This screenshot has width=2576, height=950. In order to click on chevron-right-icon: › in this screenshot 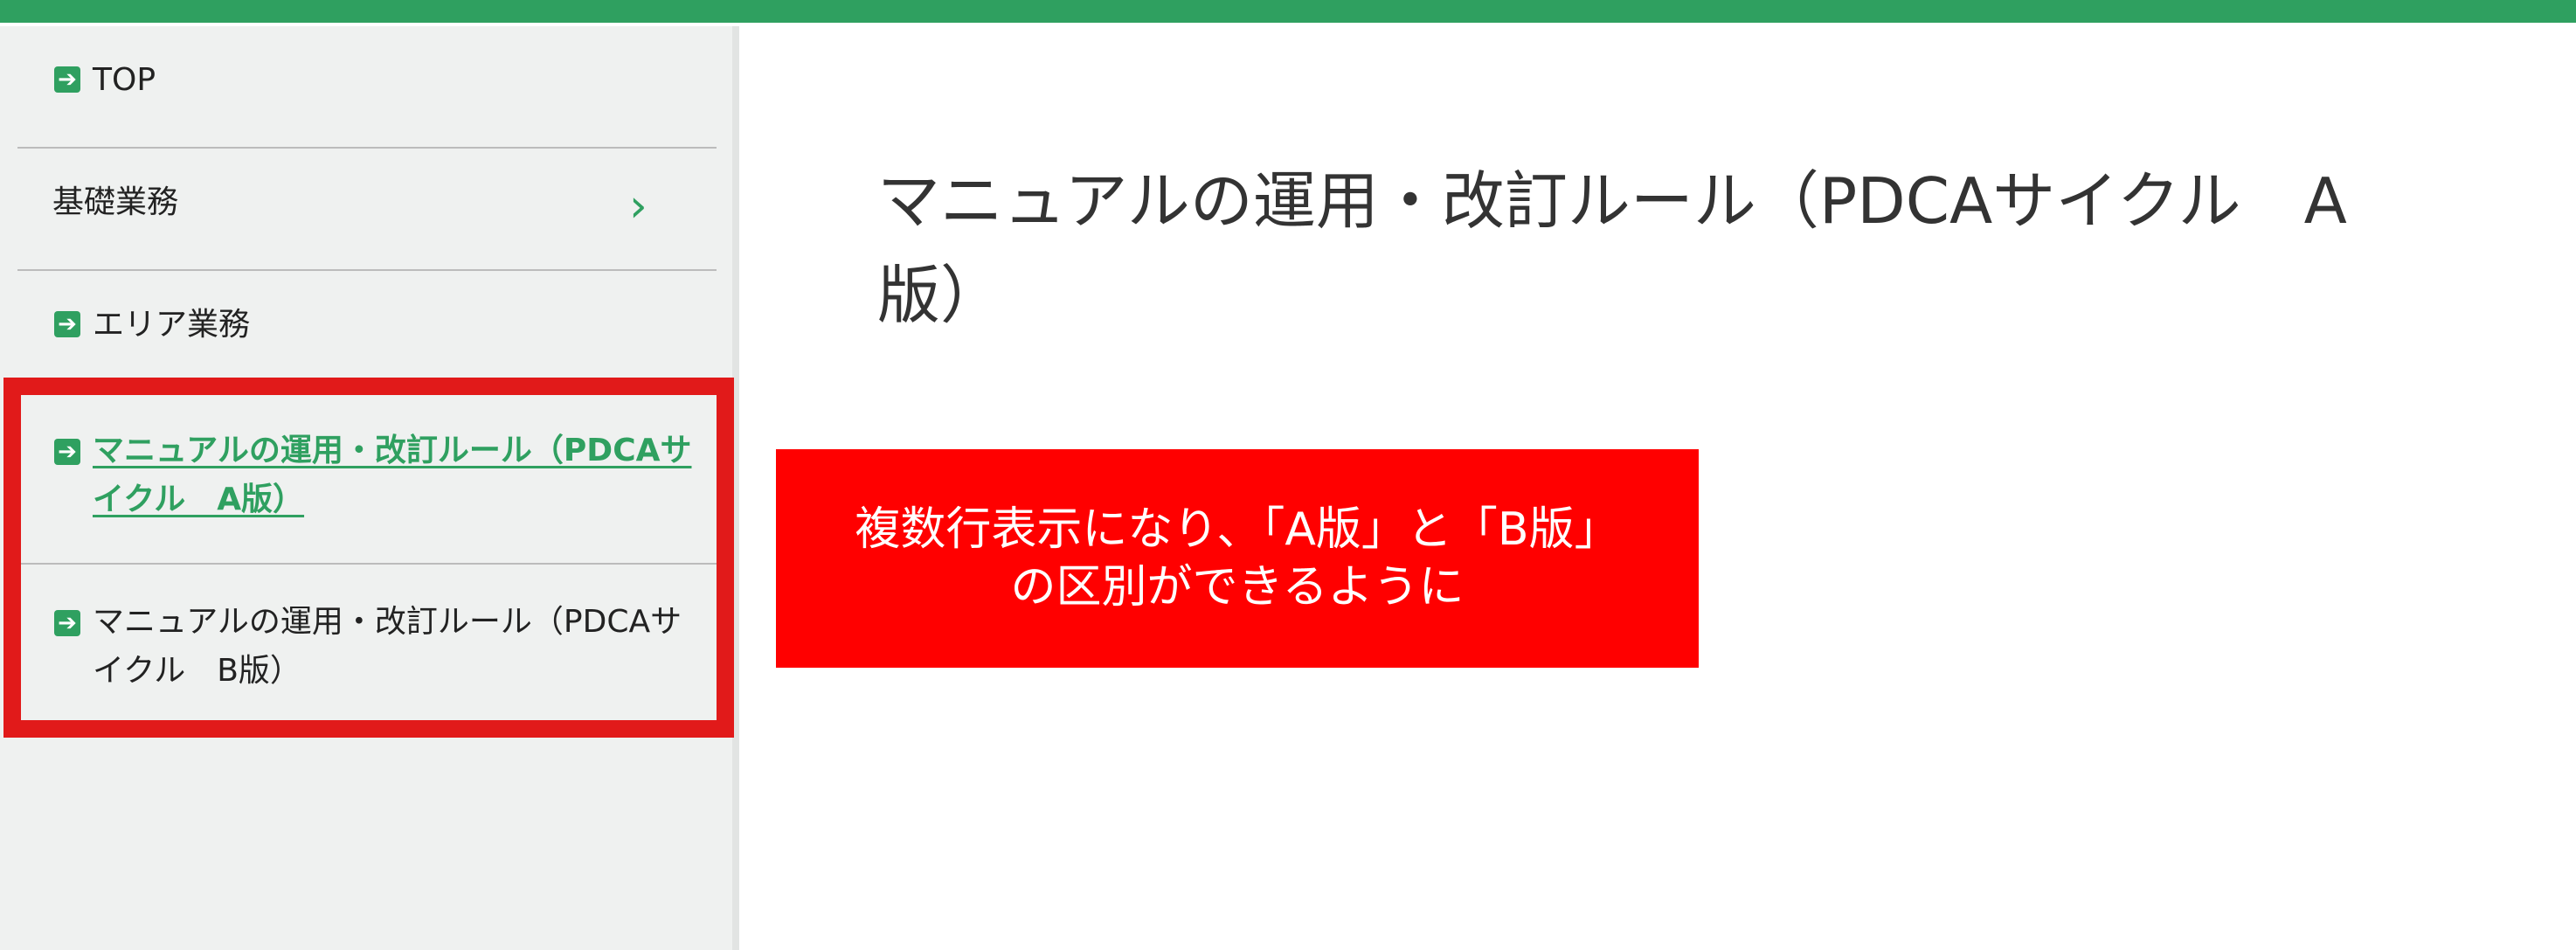, I will do `click(646, 207)`.